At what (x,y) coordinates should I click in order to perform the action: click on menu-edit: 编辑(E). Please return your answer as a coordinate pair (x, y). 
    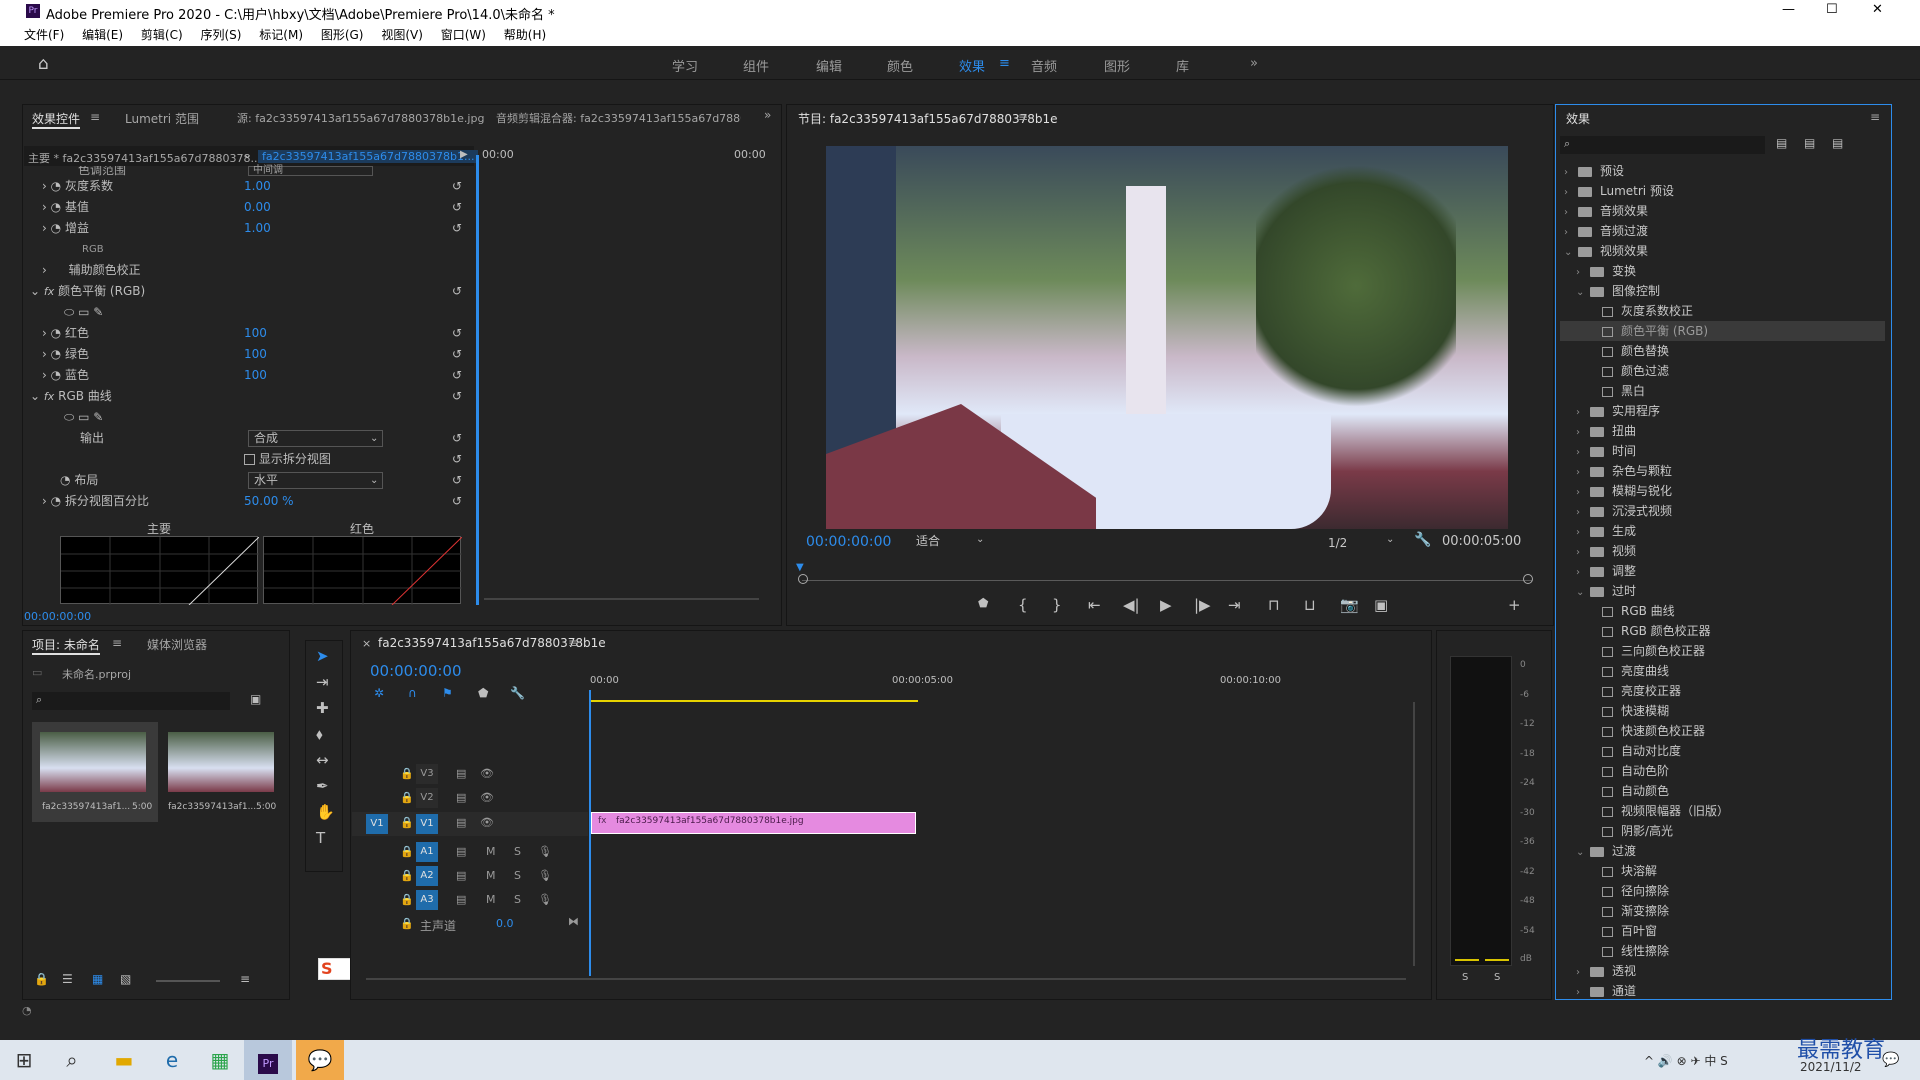
    Looking at the image, I should click on (102, 35).